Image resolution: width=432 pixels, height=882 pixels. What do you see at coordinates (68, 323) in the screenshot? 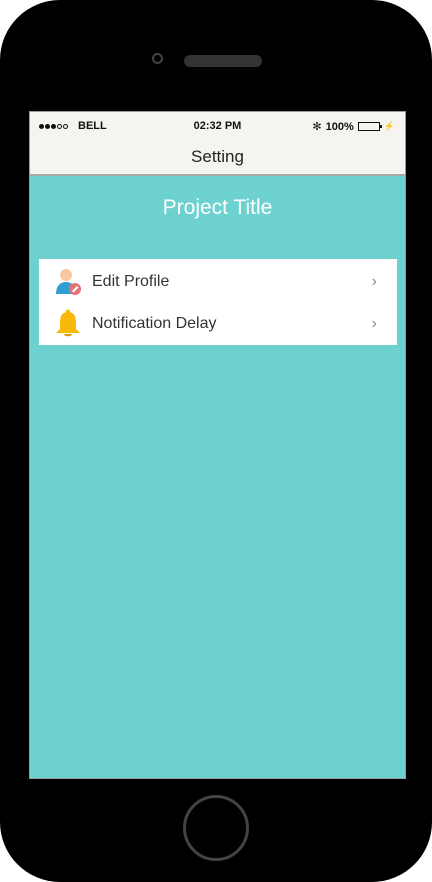
I see `bell-icon` at bounding box center [68, 323].